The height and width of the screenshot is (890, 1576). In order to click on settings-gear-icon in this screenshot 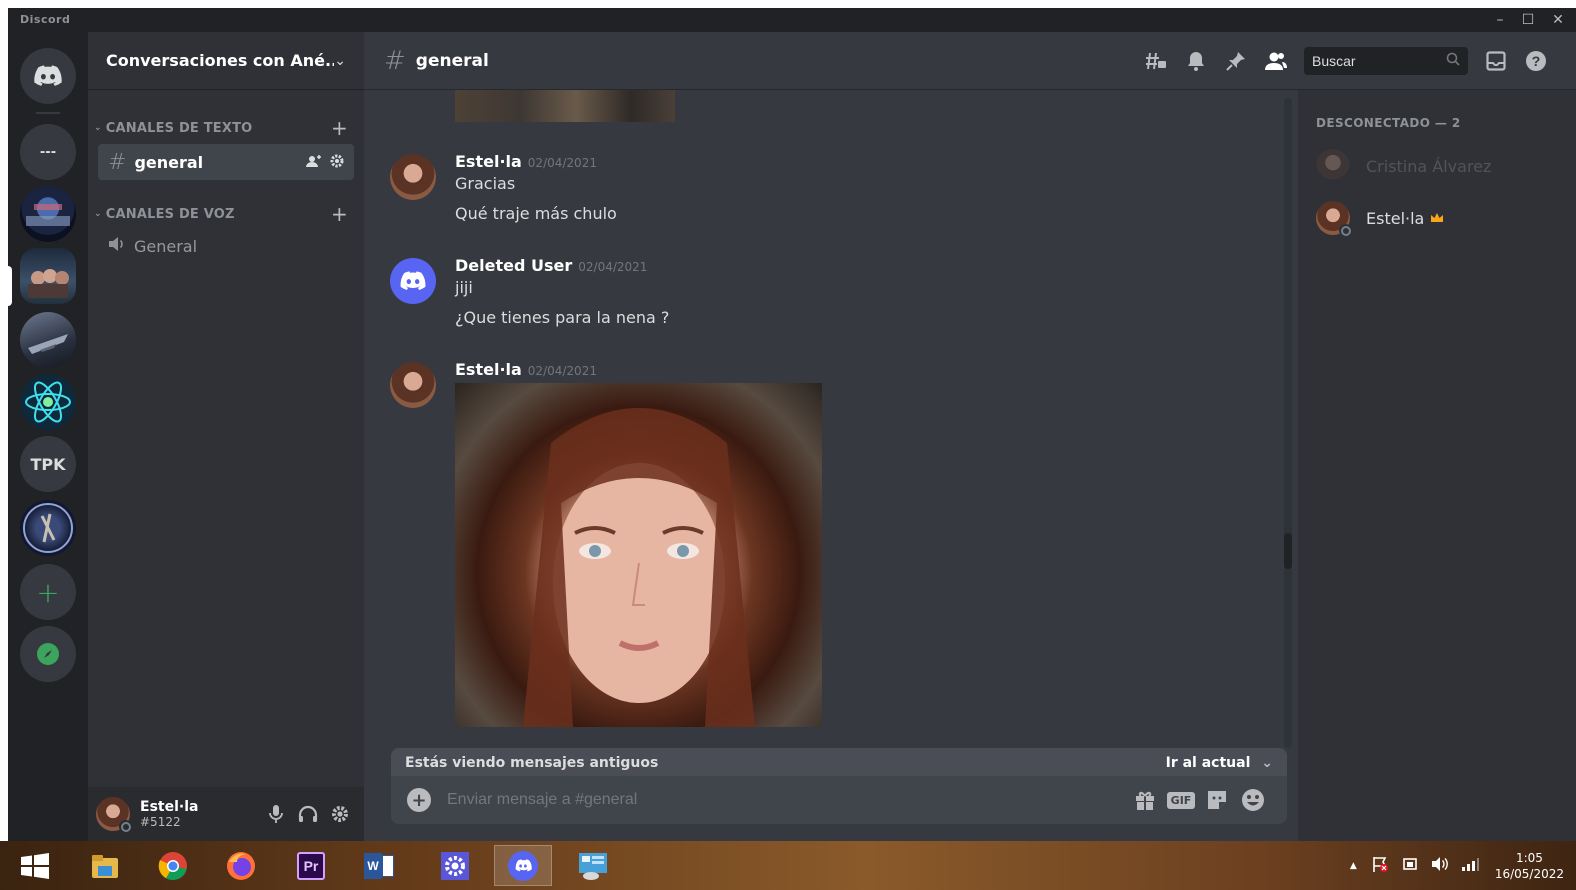, I will do `click(455, 865)`.